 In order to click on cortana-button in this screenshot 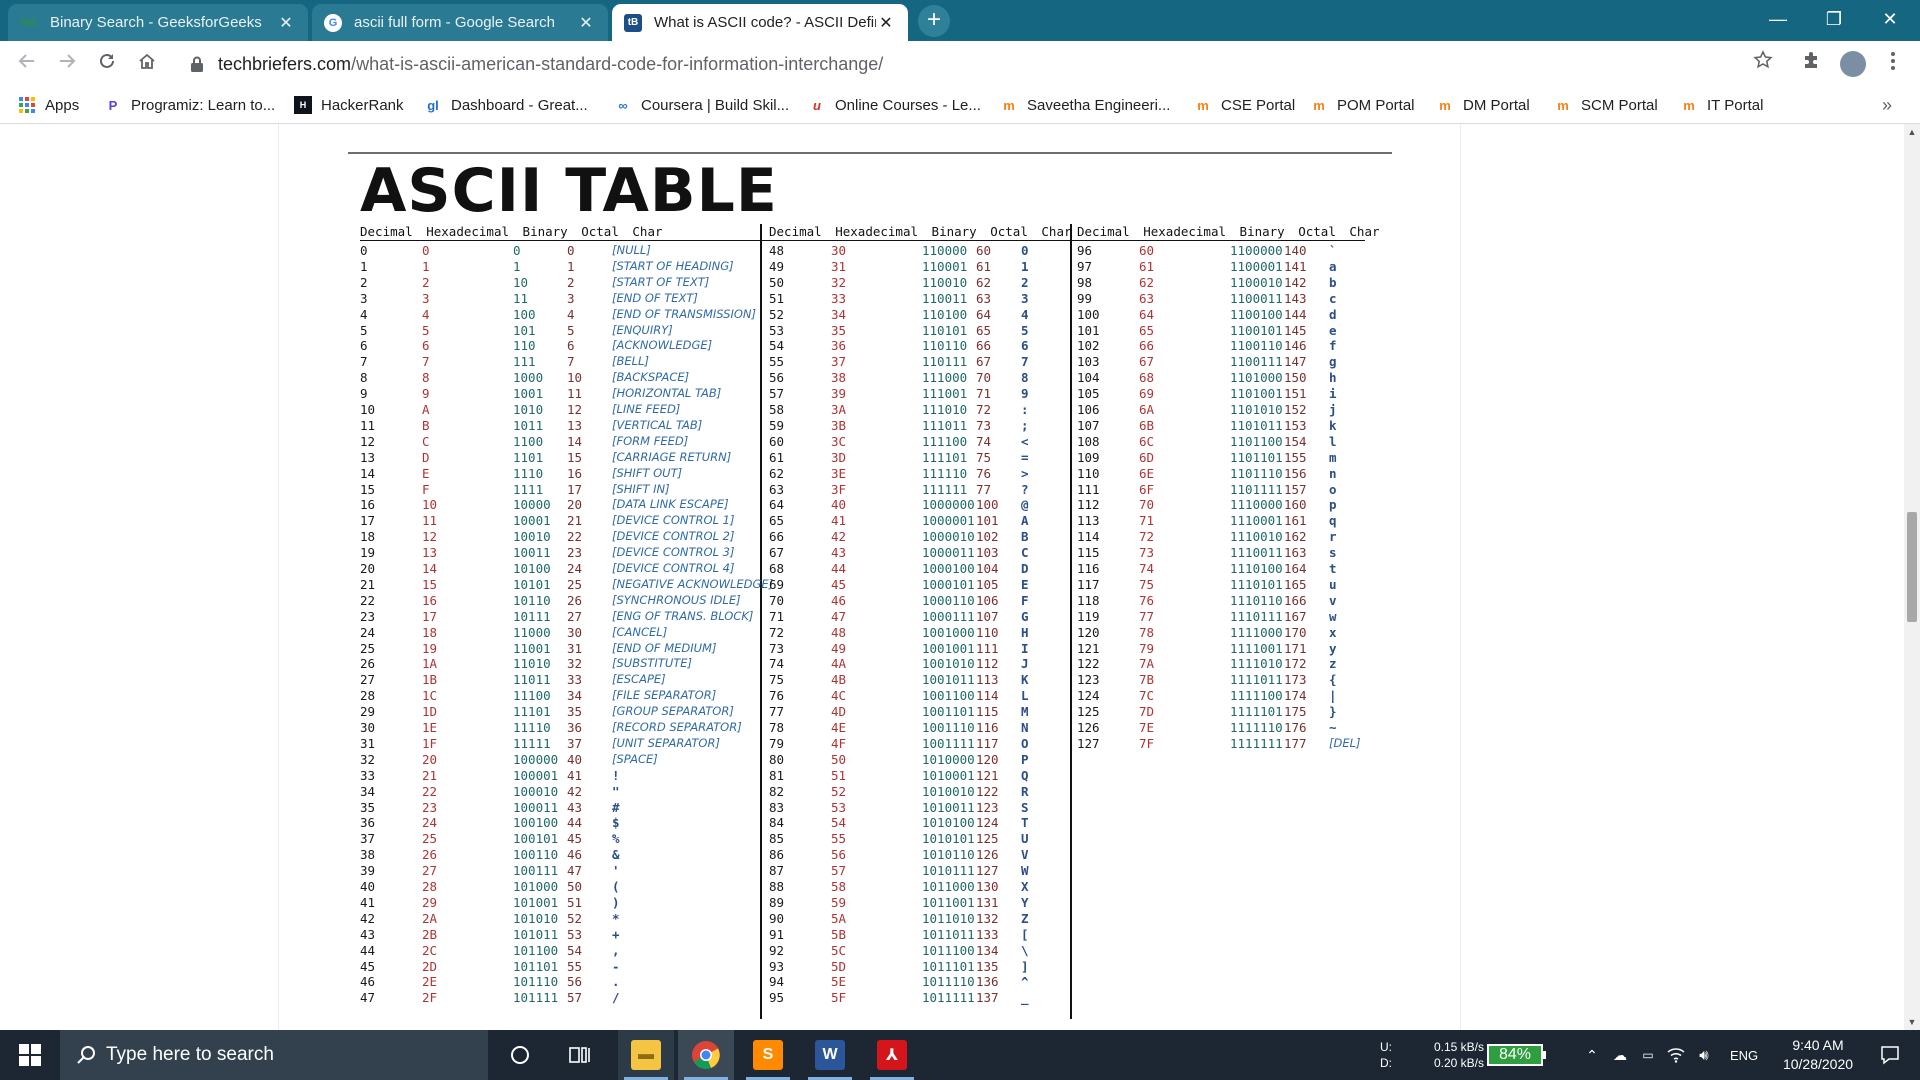, I will do `click(520, 1055)`.